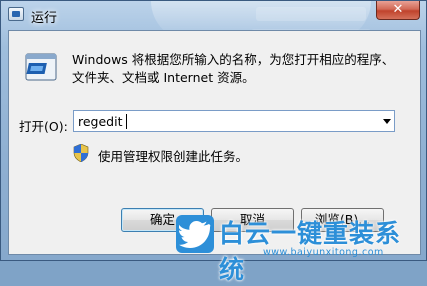 The height and width of the screenshot is (286, 427). Describe the element at coordinates (387, 121) in the screenshot. I see `chevron-down-icon` at that location.